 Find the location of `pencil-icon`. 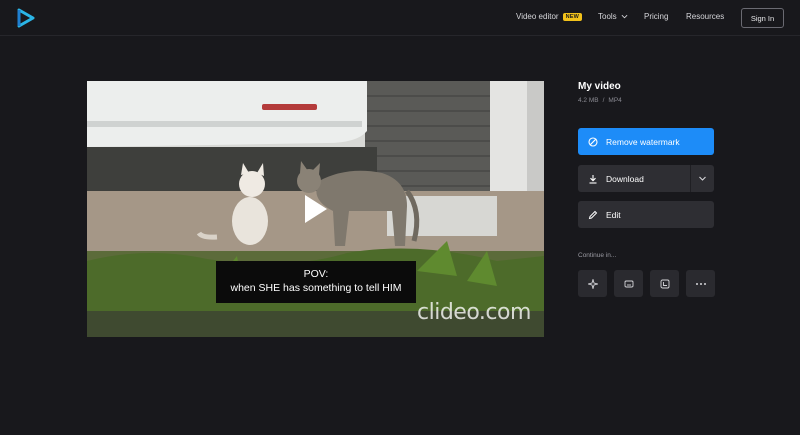

pencil-icon is located at coordinates (593, 214).